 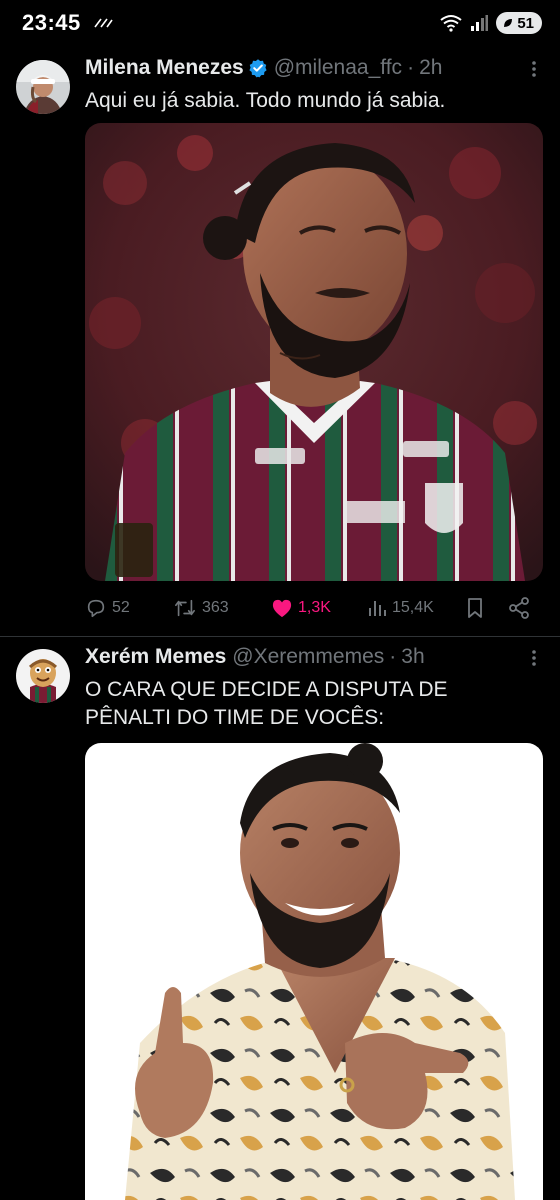 I want to click on author-name: Xerém Memes, so click(x=155, y=657).